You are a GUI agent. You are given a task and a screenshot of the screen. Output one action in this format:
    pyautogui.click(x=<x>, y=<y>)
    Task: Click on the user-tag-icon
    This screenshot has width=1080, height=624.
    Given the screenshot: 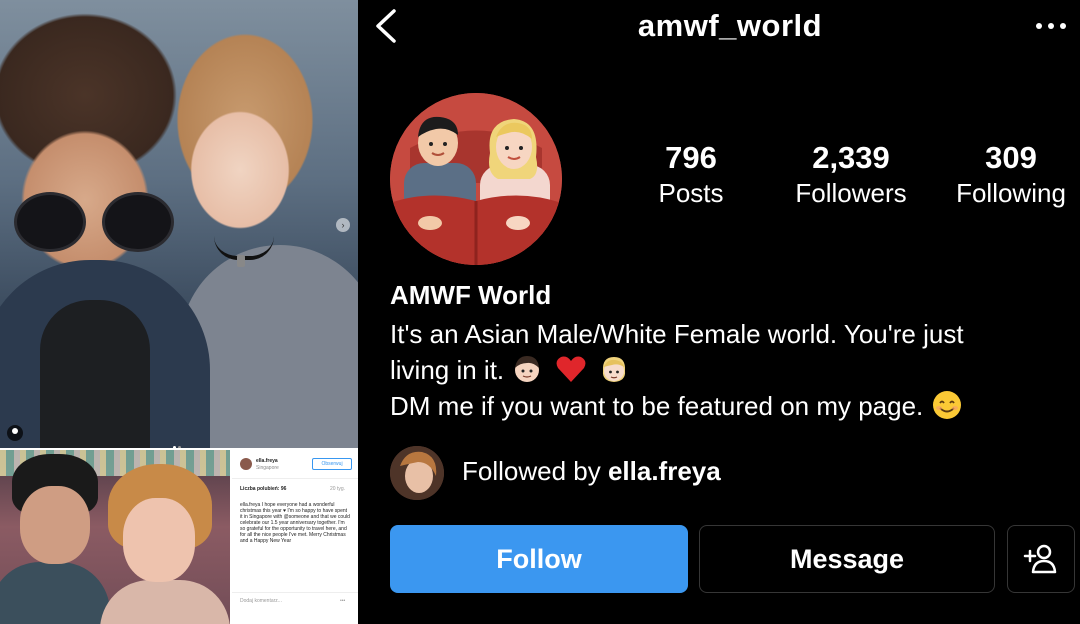 What is the action you would take?
    pyautogui.click(x=15, y=433)
    